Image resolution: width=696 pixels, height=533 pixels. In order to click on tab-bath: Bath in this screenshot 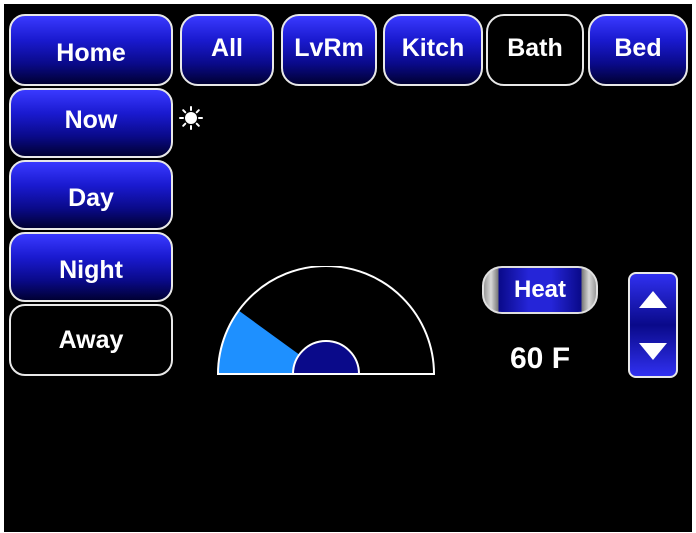, I will do `click(535, 50)`.